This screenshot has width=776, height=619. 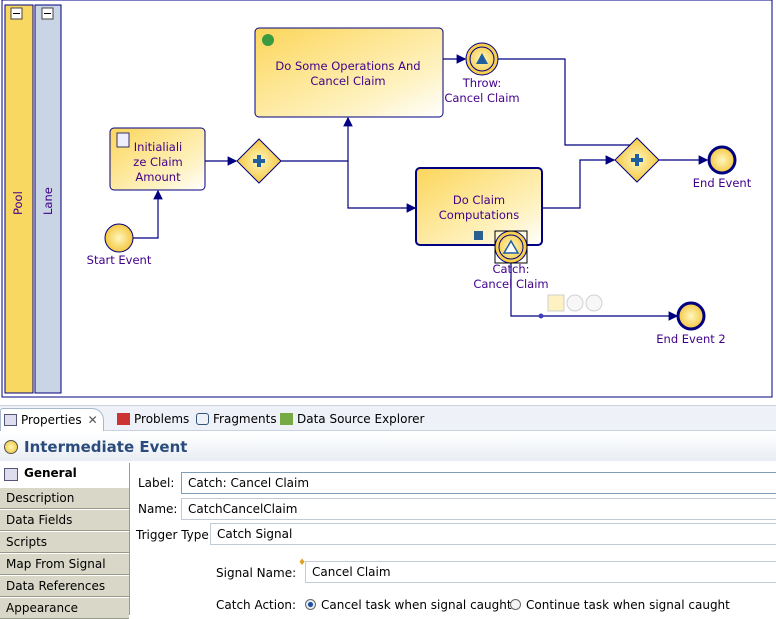 What do you see at coordinates (575, 303) in the screenshot?
I see `quick-action-icons` at bounding box center [575, 303].